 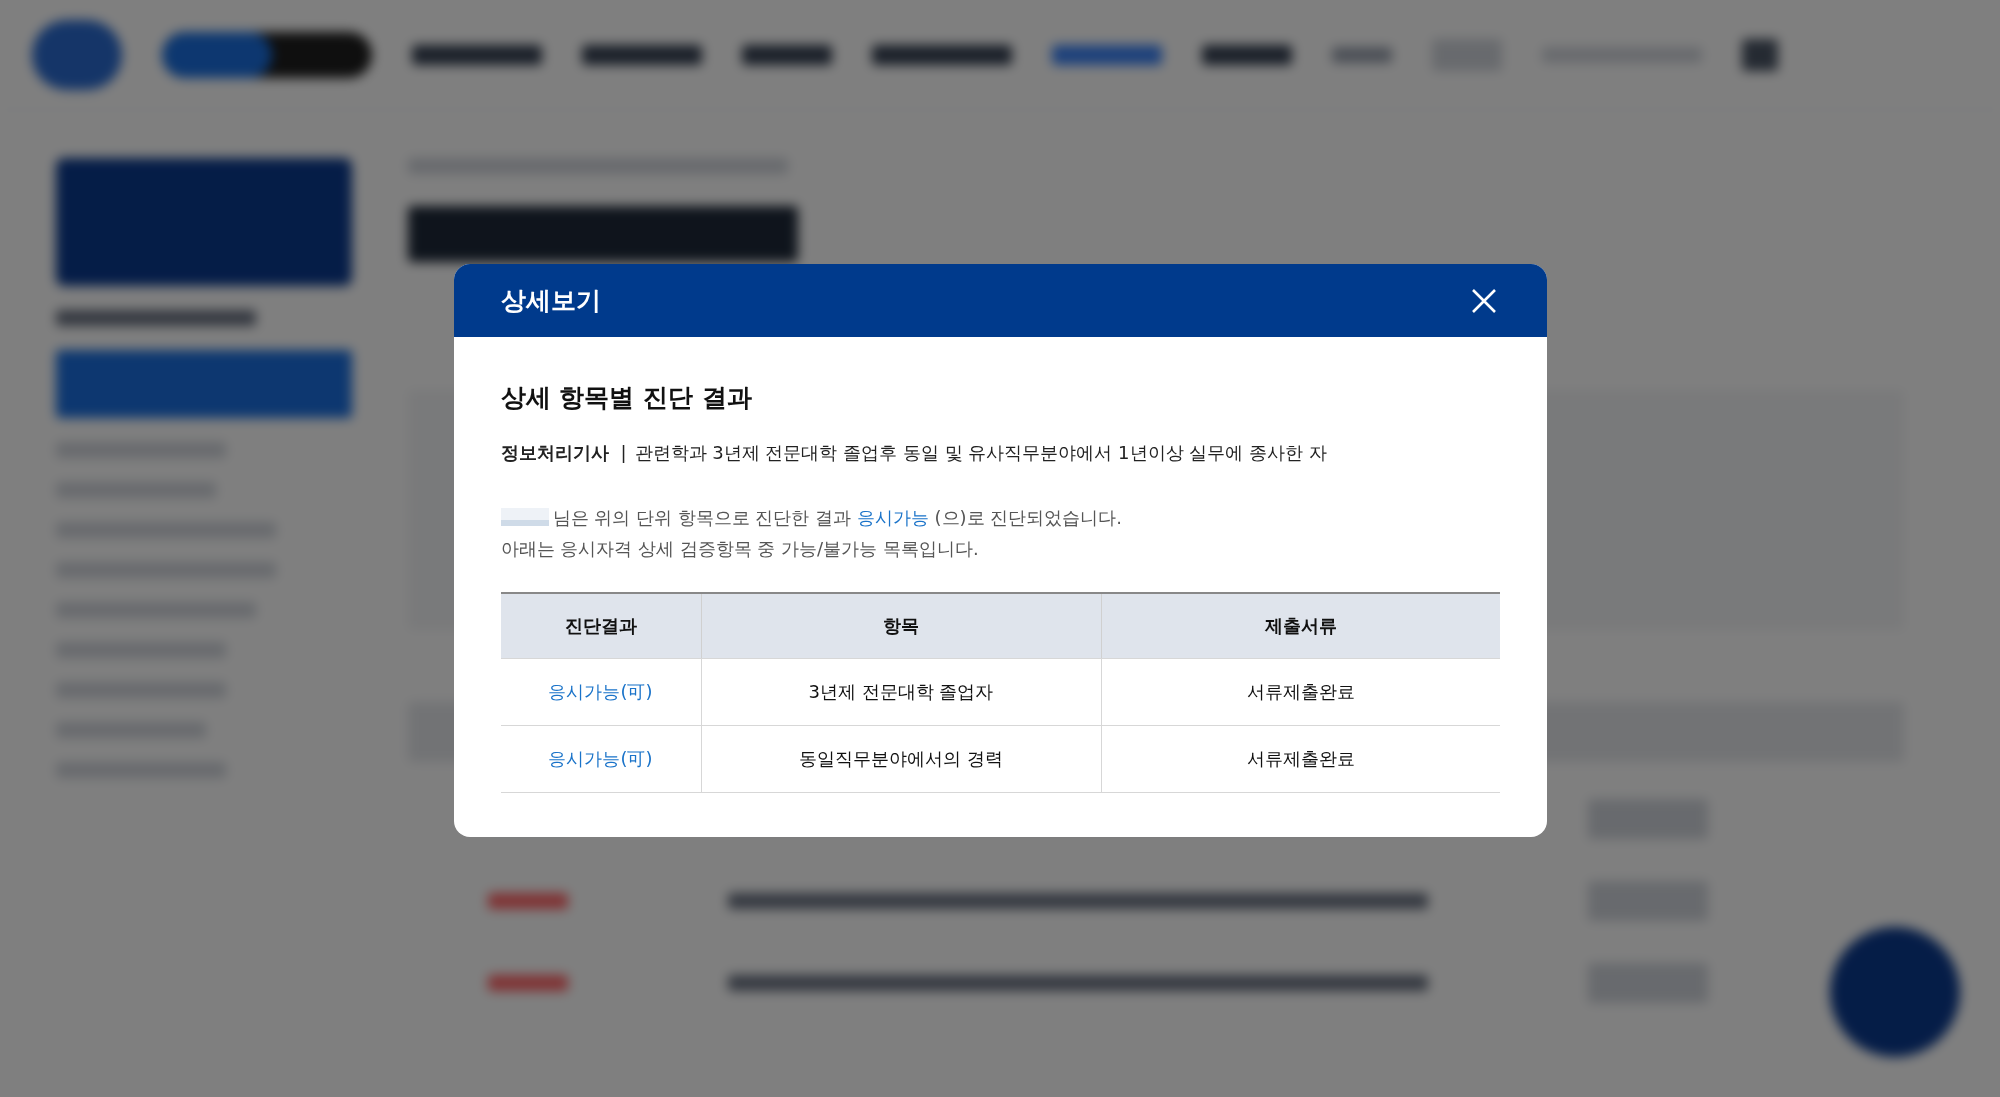 What do you see at coordinates (837, 517) in the screenshot?
I see `result-message: 님은 위의 단위 항목으로 진단한 결과 응시가능 (으)로 진단되었습니다.` at bounding box center [837, 517].